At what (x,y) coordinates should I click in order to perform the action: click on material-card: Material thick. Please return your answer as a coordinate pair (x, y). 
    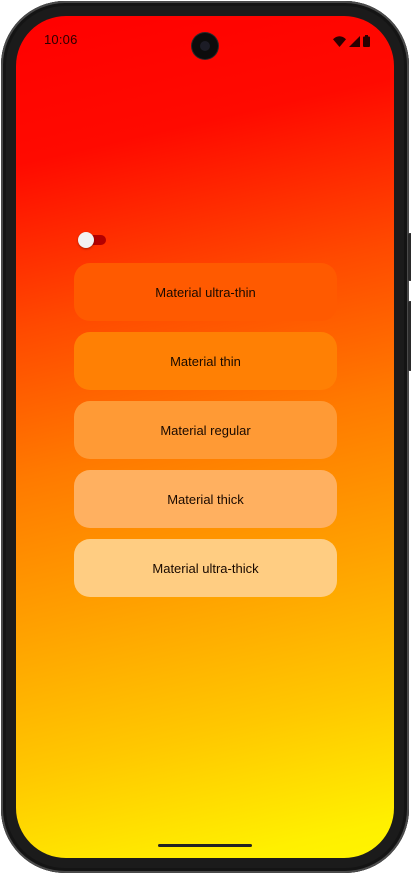
    Looking at the image, I should click on (205, 499).